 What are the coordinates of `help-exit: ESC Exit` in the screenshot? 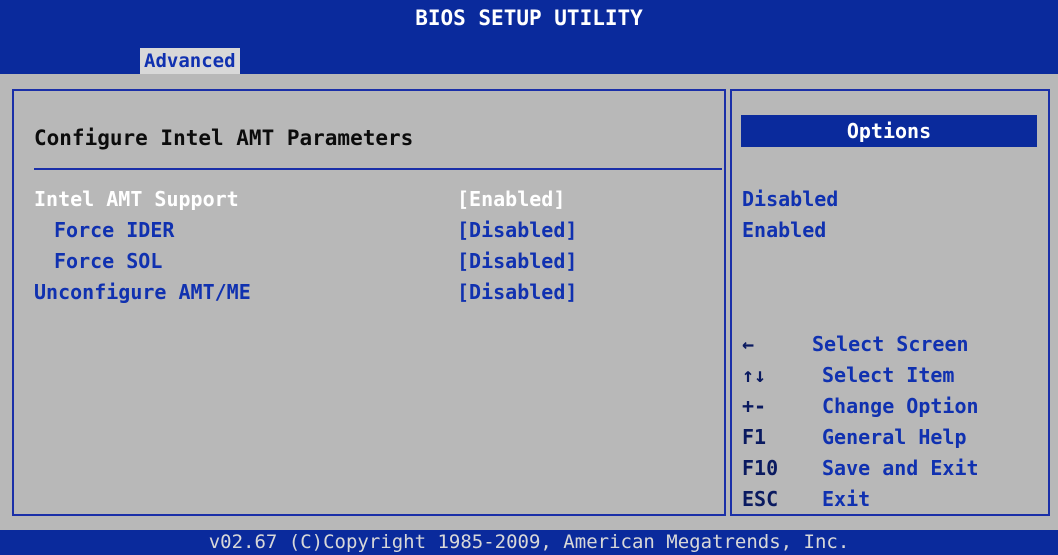 It's located at (892, 499).